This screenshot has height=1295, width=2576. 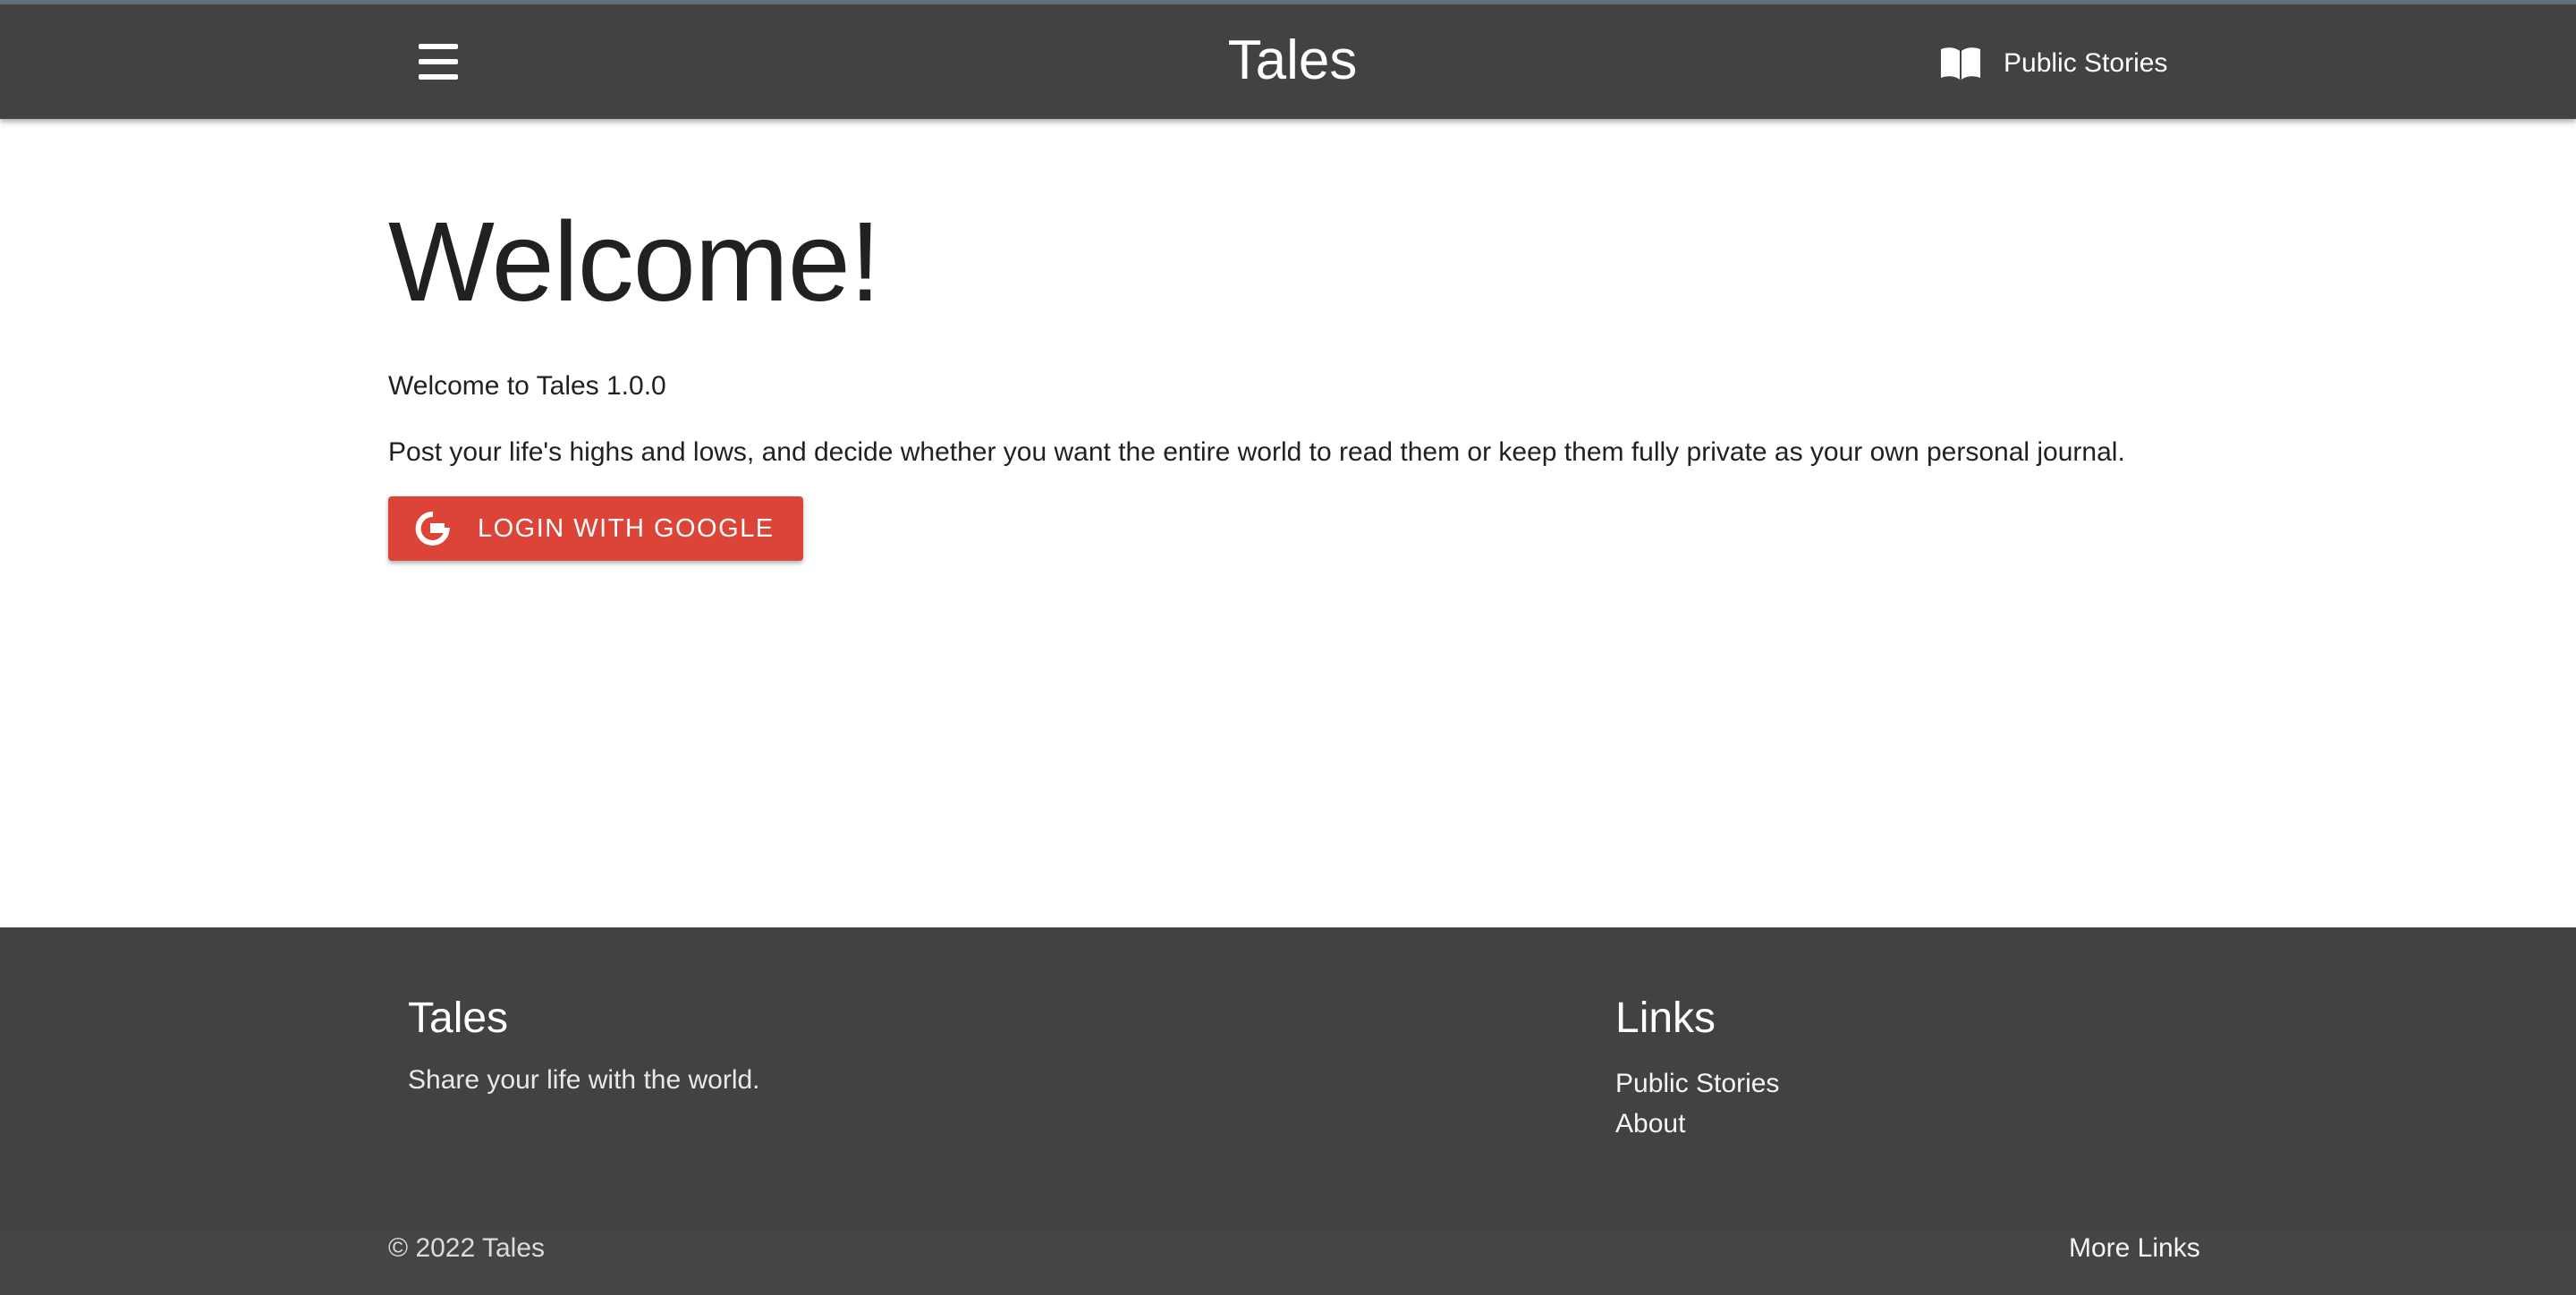 What do you see at coordinates (458, 1018) in the screenshot?
I see `footer-brand-title: Tales` at bounding box center [458, 1018].